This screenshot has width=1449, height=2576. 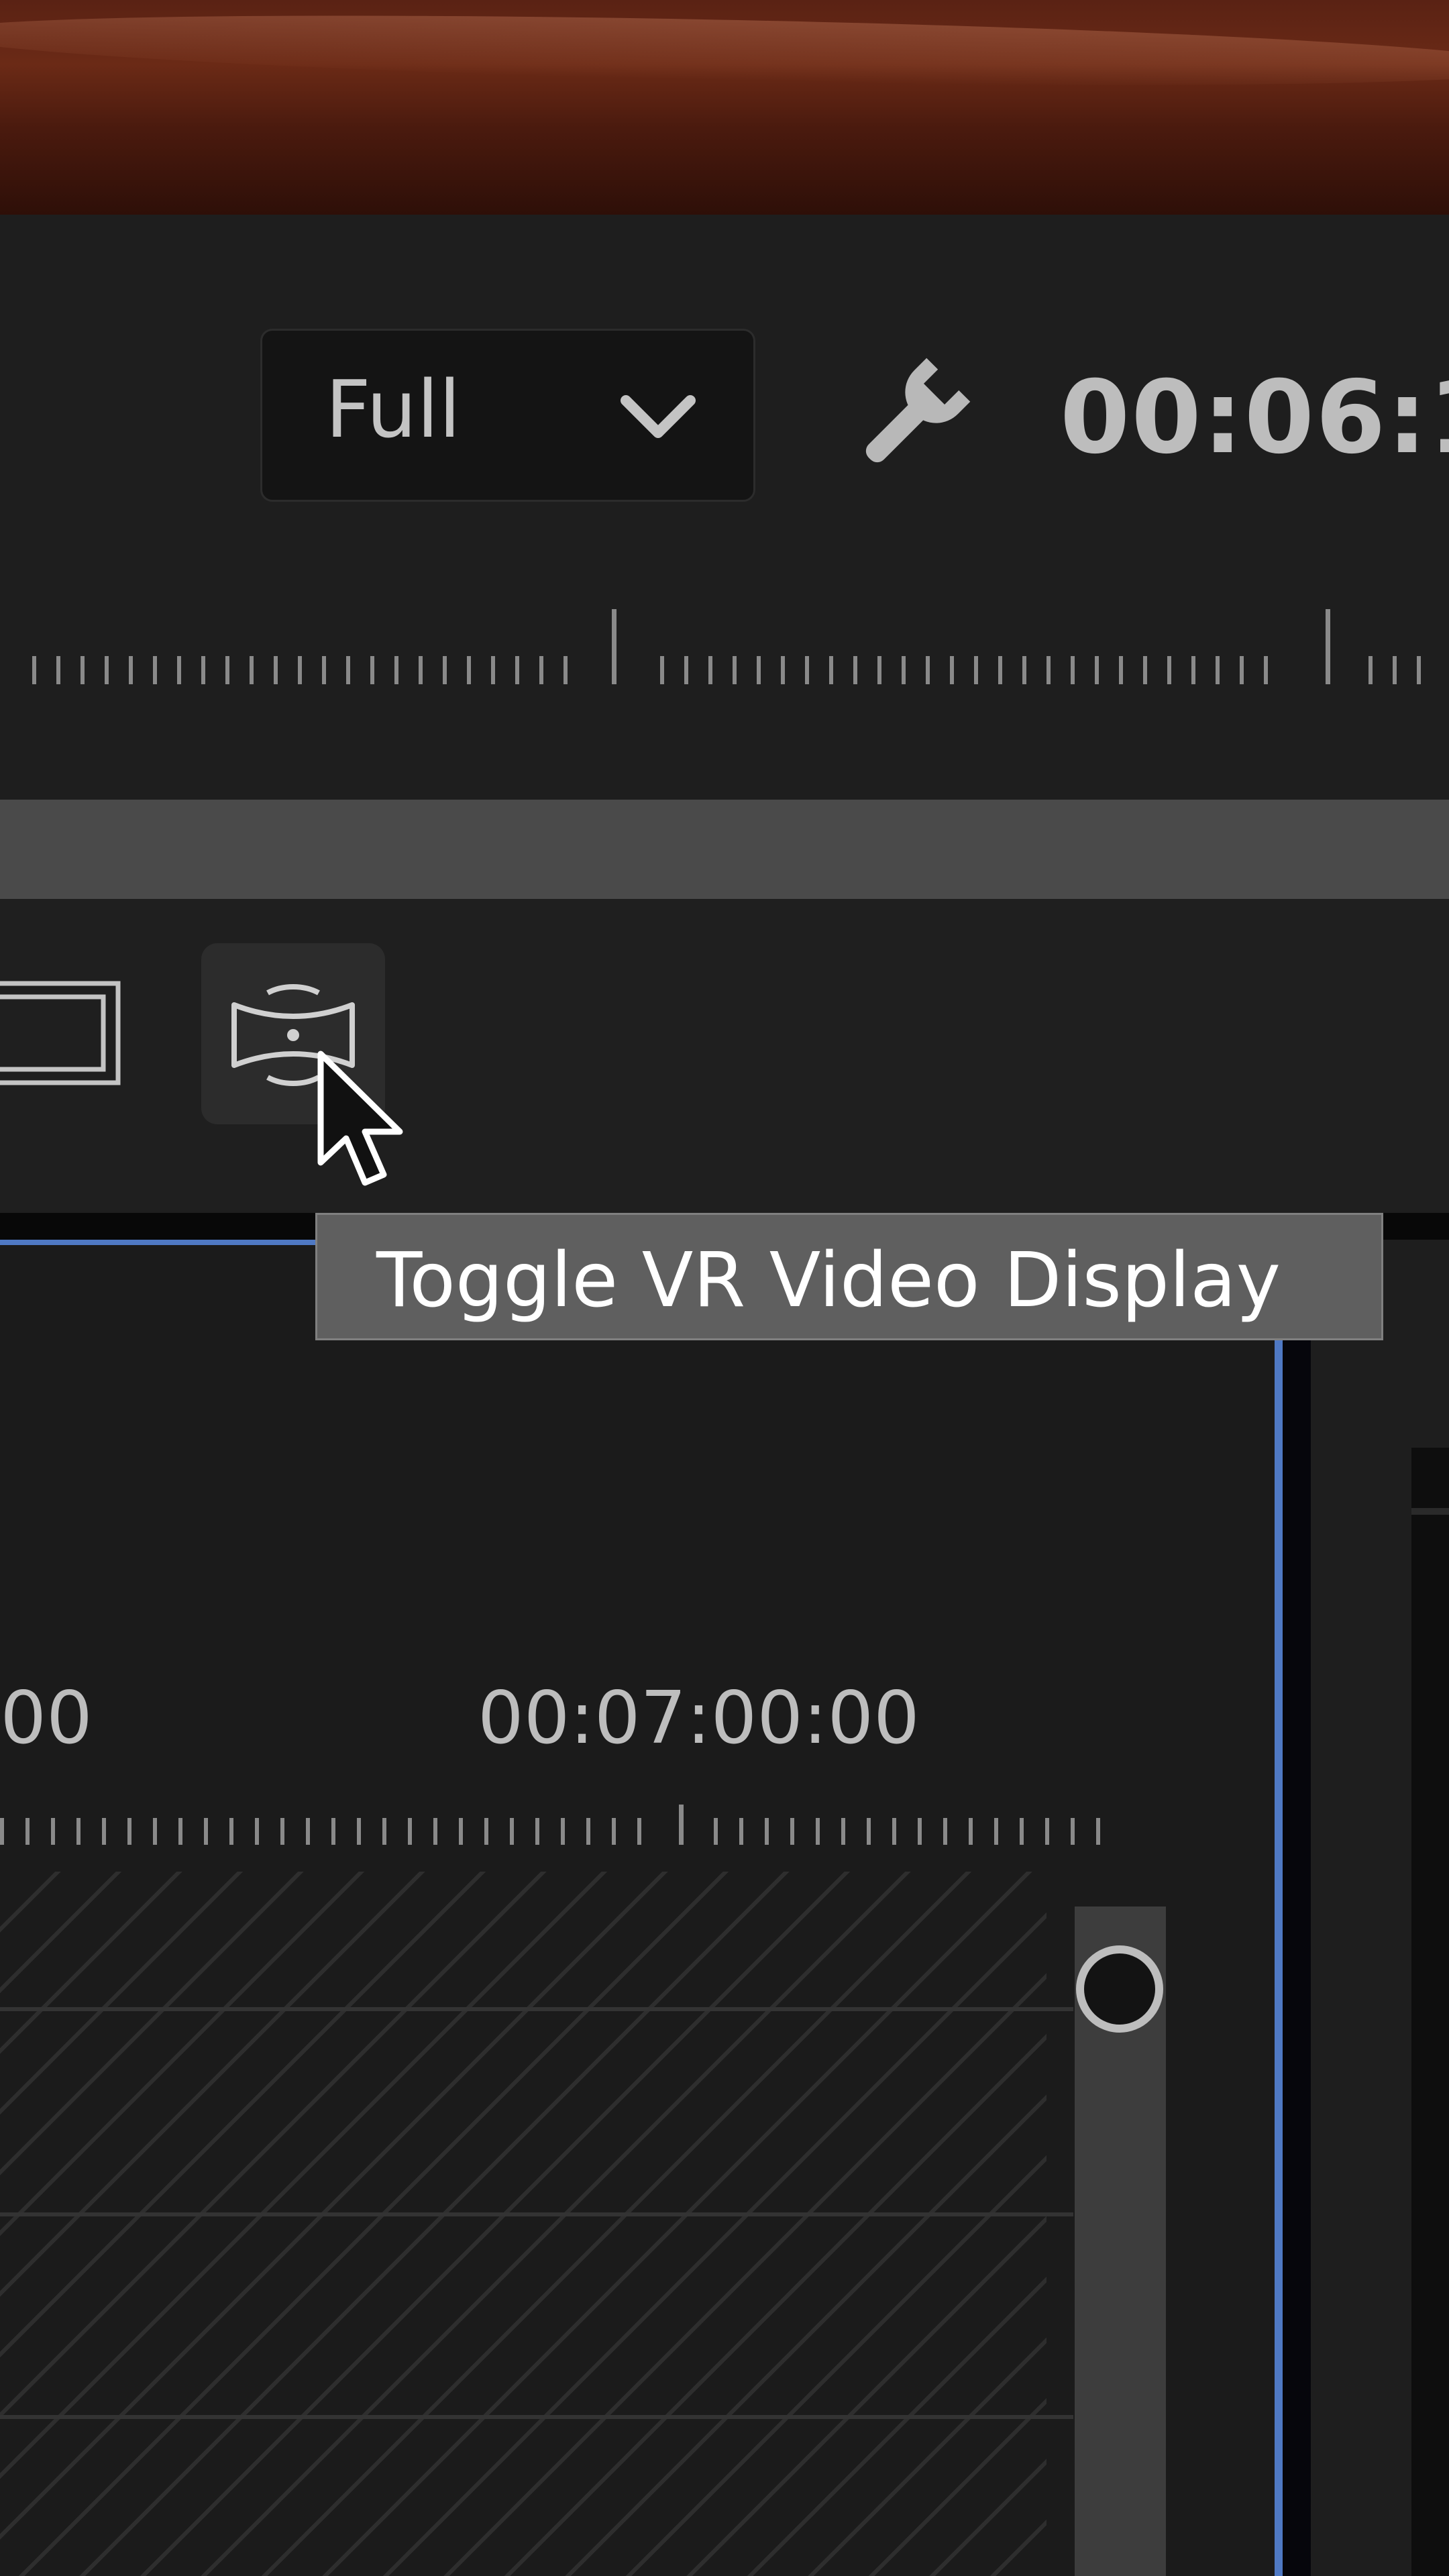 What do you see at coordinates (724, 107) in the screenshot?
I see `video-preview` at bounding box center [724, 107].